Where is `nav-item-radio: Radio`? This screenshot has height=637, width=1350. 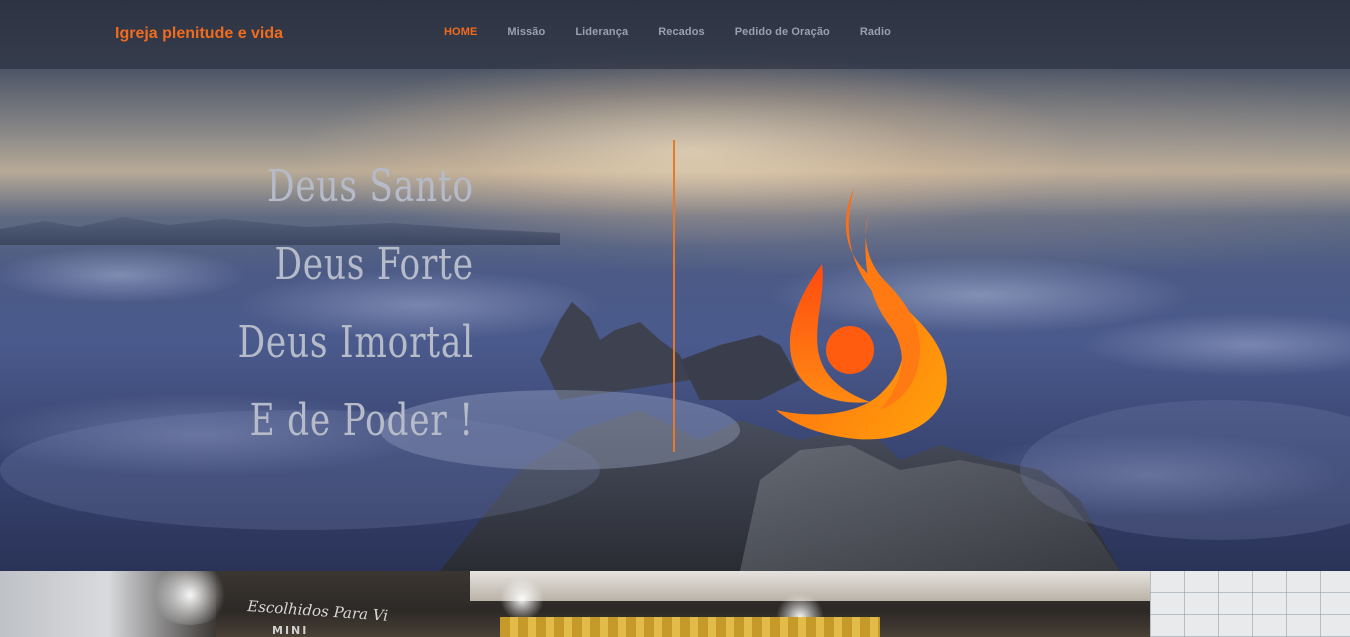 nav-item-radio: Radio is located at coordinates (875, 32).